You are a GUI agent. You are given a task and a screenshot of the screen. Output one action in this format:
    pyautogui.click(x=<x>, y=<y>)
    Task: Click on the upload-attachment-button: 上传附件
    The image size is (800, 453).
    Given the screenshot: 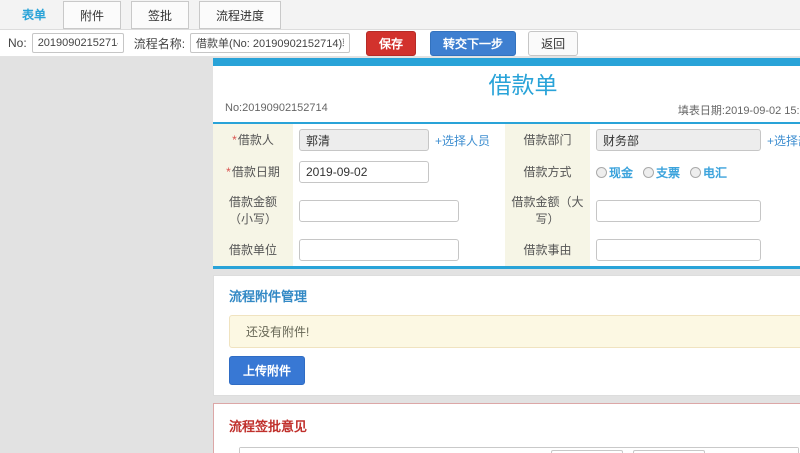 What is the action you would take?
    pyautogui.click(x=267, y=370)
    